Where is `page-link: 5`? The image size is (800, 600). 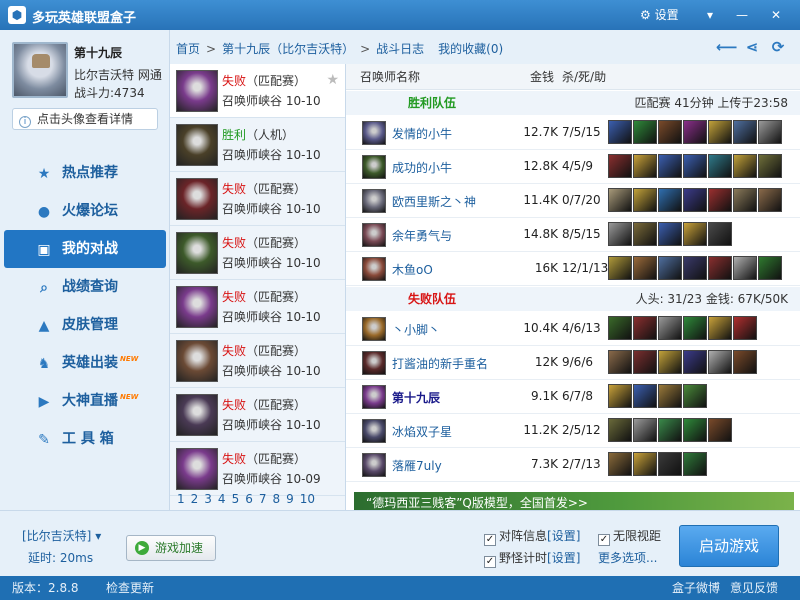 page-link: 5 is located at coordinates (236, 499).